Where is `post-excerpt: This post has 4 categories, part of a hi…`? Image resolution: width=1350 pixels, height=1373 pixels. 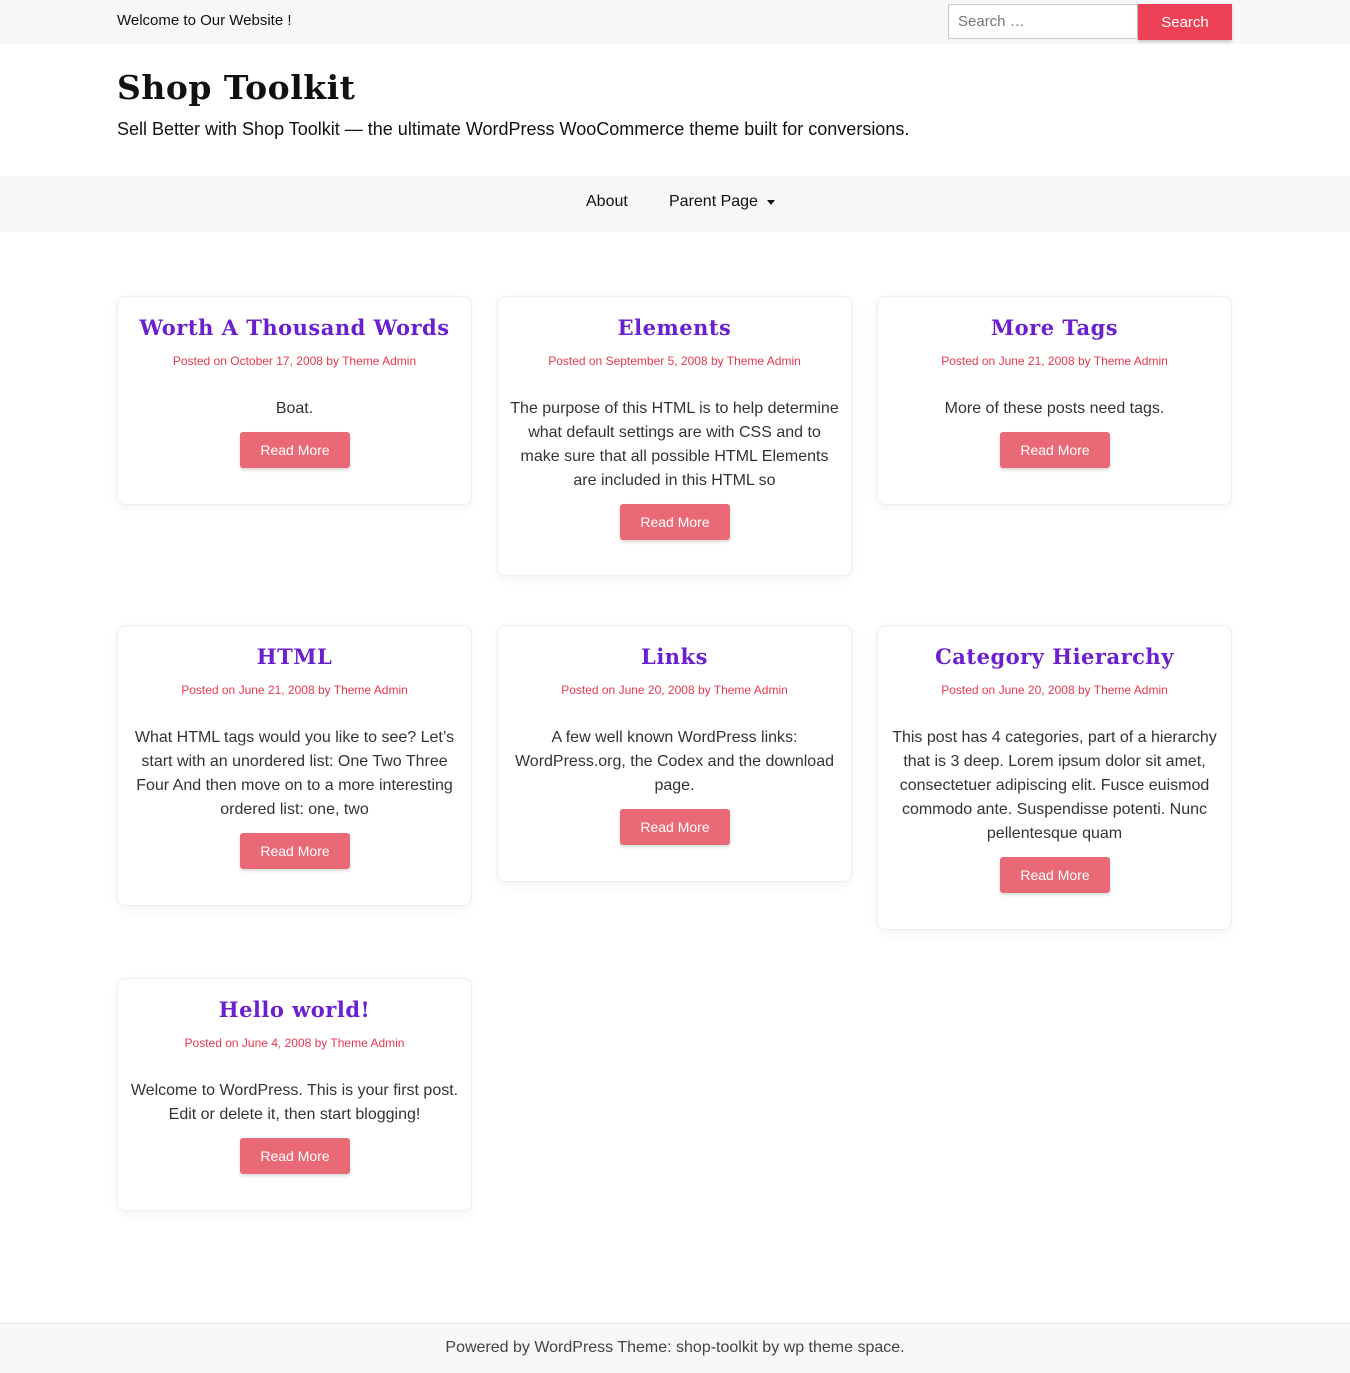 post-excerpt: This post has 4 categories, part of a hi… is located at coordinates (1054, 785).